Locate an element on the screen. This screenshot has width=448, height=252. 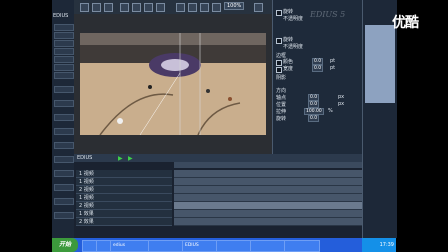
taskbar-button: edius is located at coordinates (130, 246).